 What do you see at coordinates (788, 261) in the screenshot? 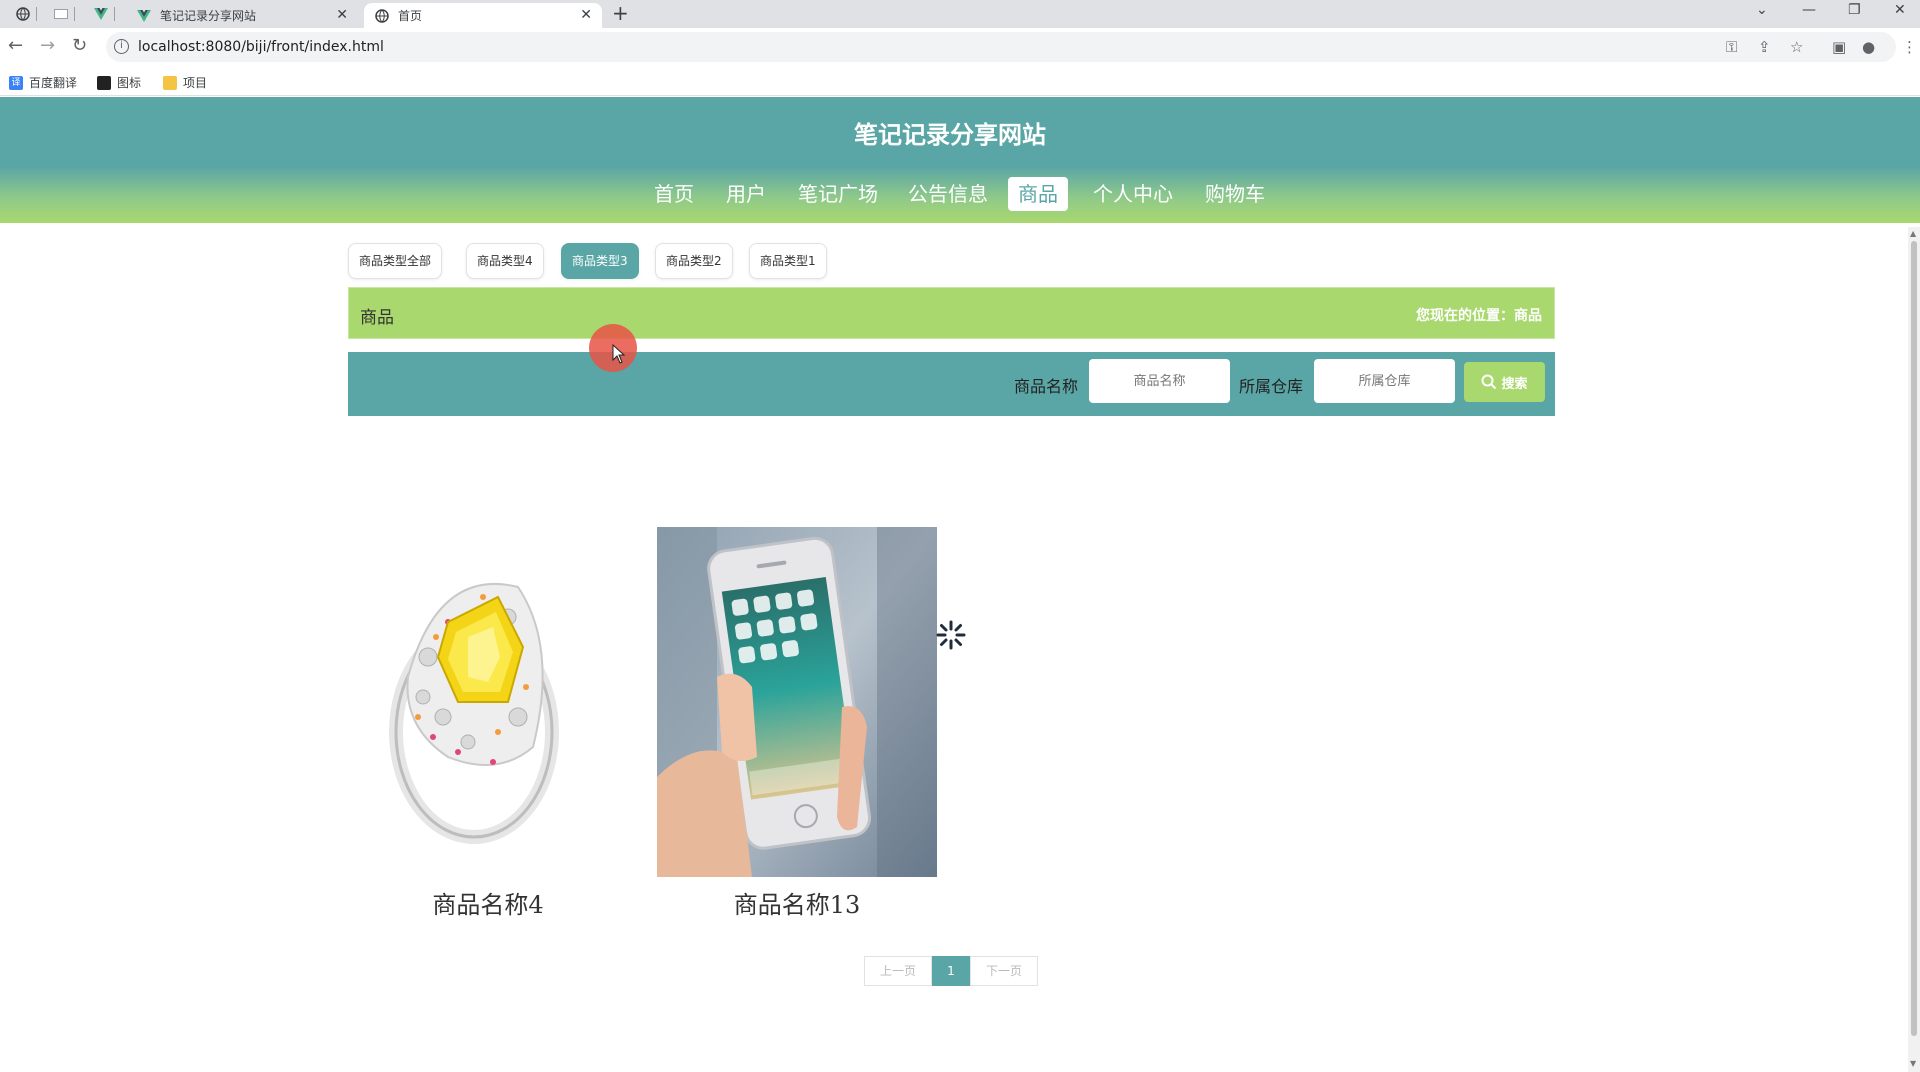
I see `category-type1: 商品类型1` at bounding box center [788, 261].